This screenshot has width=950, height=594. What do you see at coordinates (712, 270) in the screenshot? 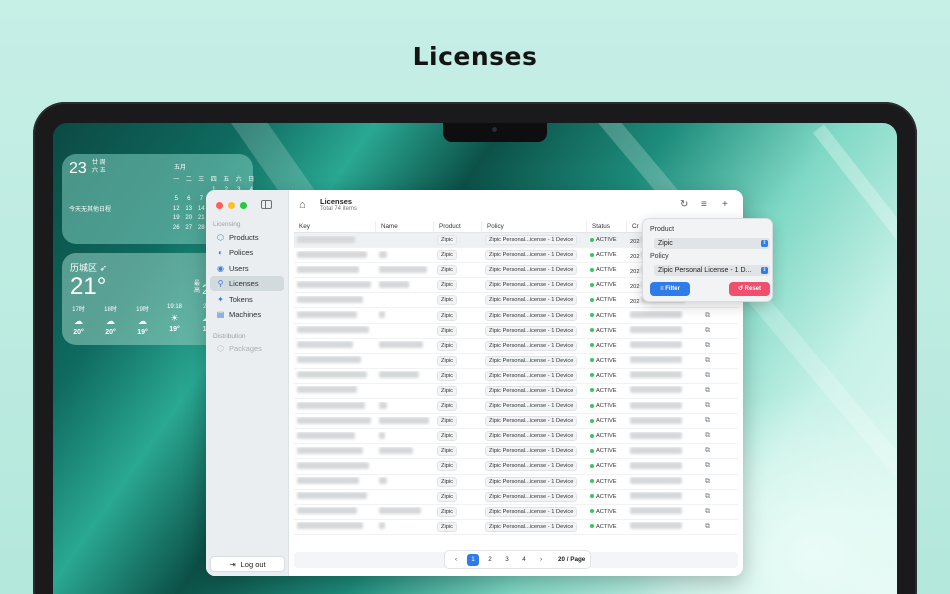
I see `policy-select: Zipic Personal License - 1 D... ⇕` at bounding box center [712, 270].